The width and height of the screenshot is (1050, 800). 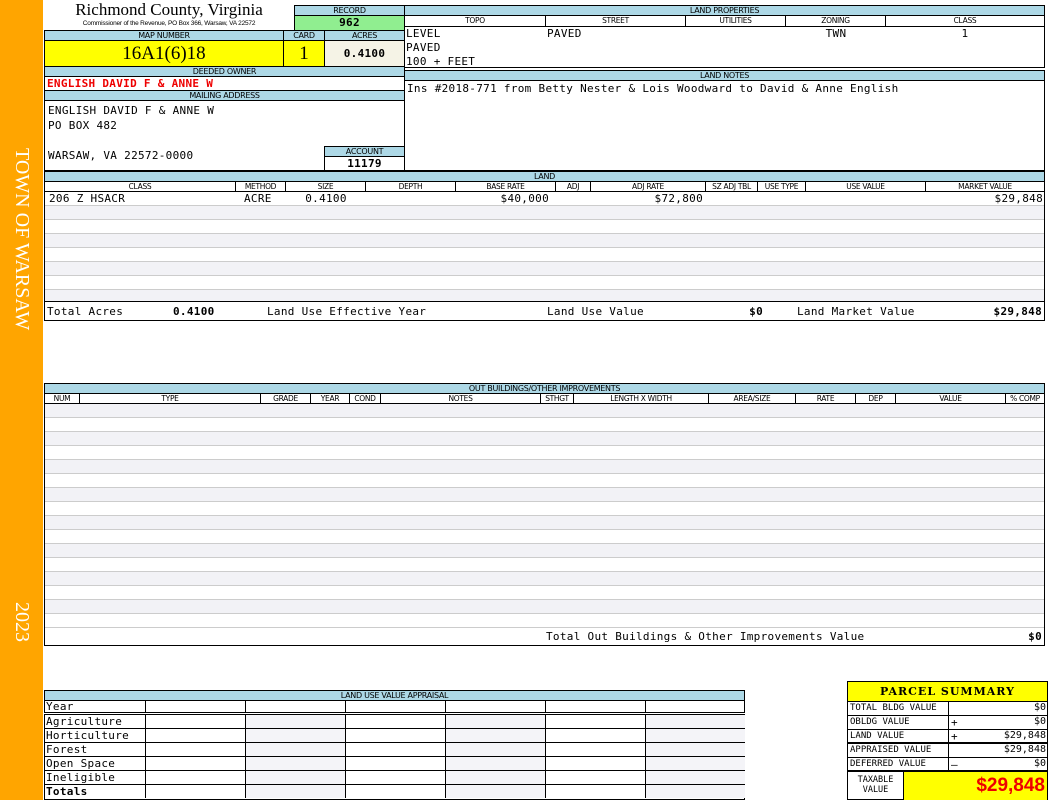 I want to click on col-size: SIZE, so click(x=326, y=187).